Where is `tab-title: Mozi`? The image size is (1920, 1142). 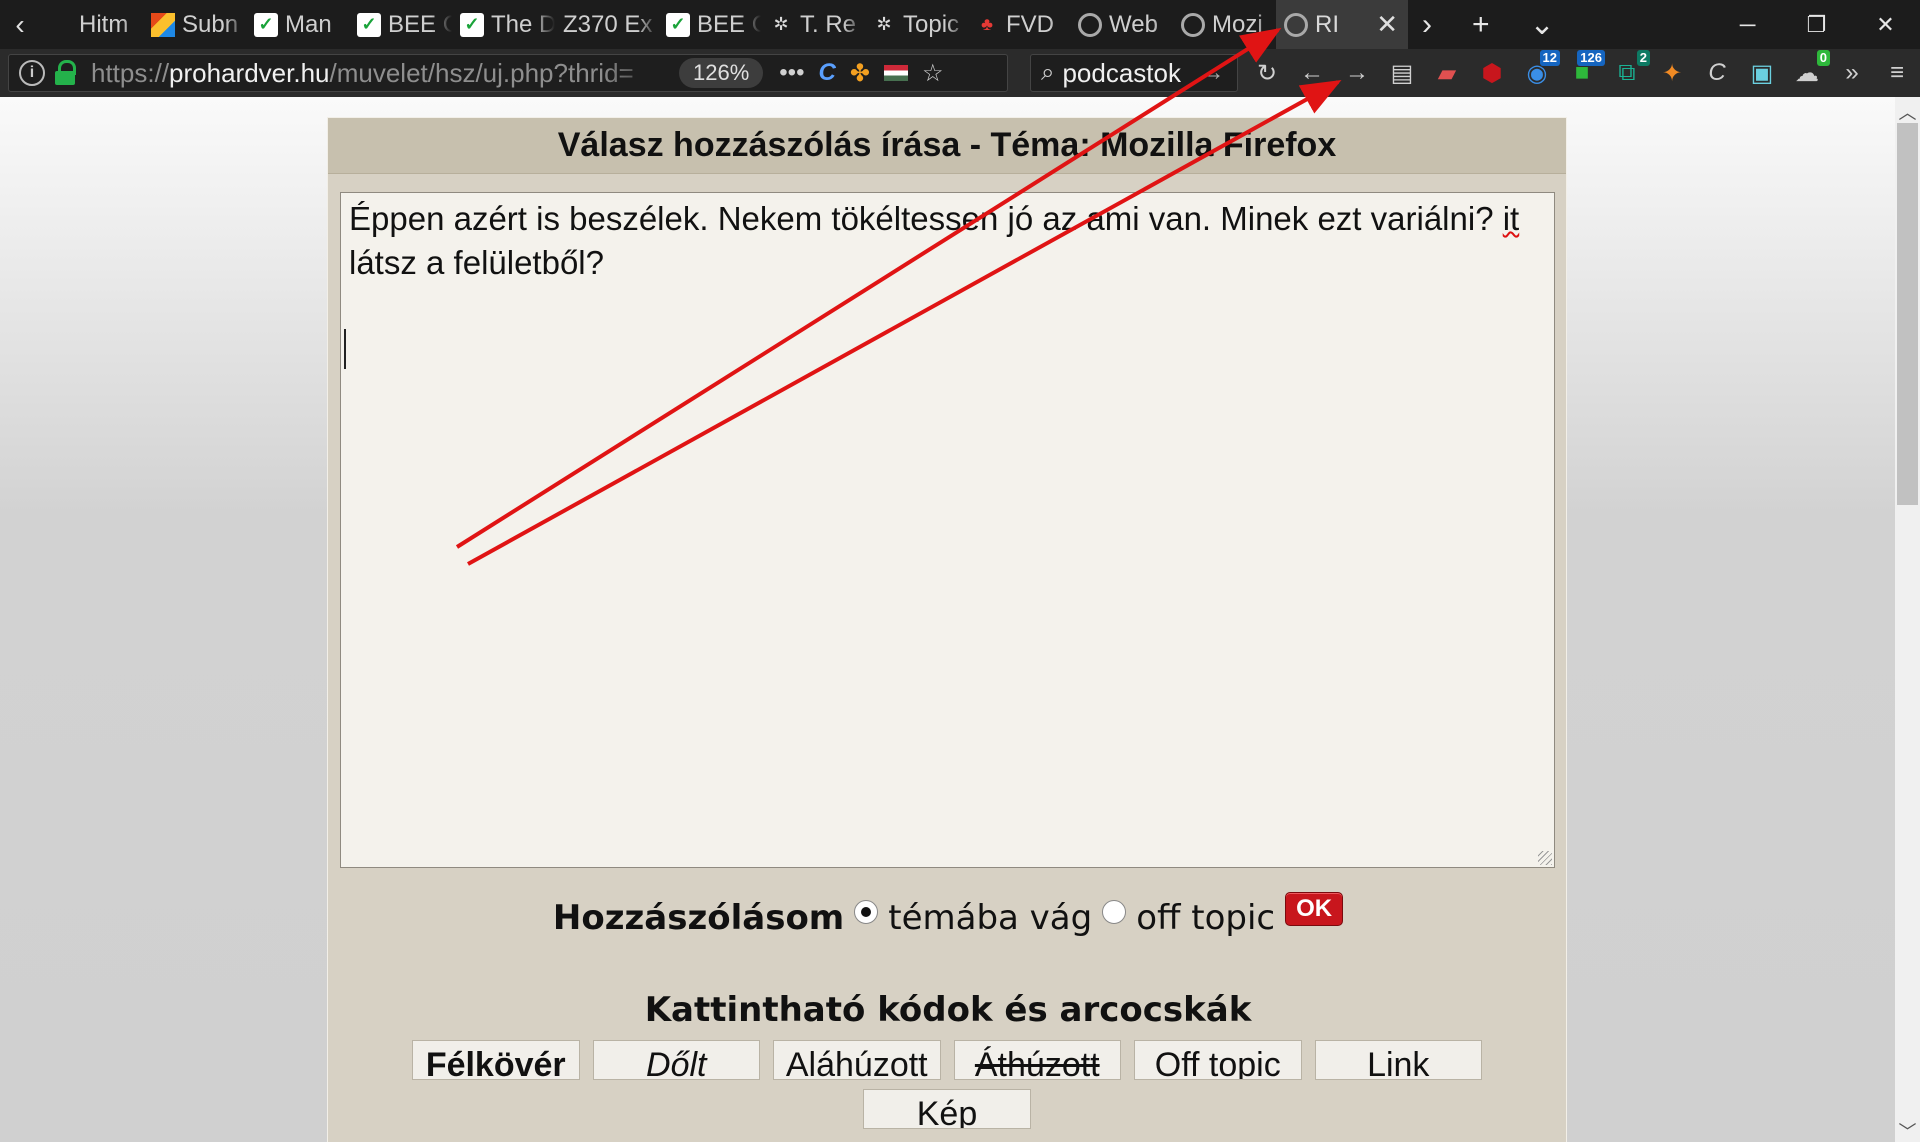
tab-title: Mozi is located at coordinates (1237, 24).